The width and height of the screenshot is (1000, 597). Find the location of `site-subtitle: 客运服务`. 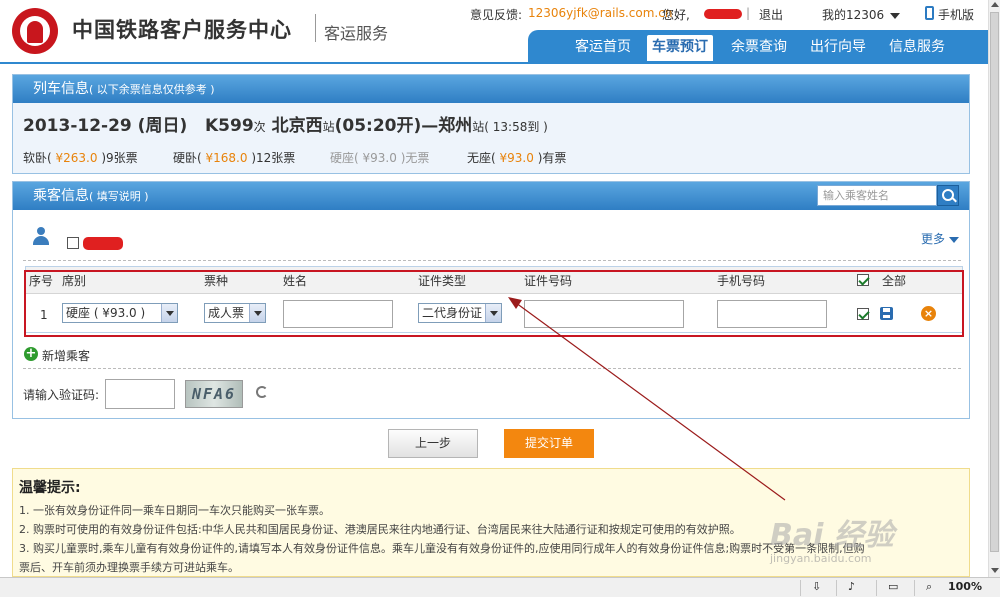

site-subtitle: 客运服务 is located at coordinates (356, 33).